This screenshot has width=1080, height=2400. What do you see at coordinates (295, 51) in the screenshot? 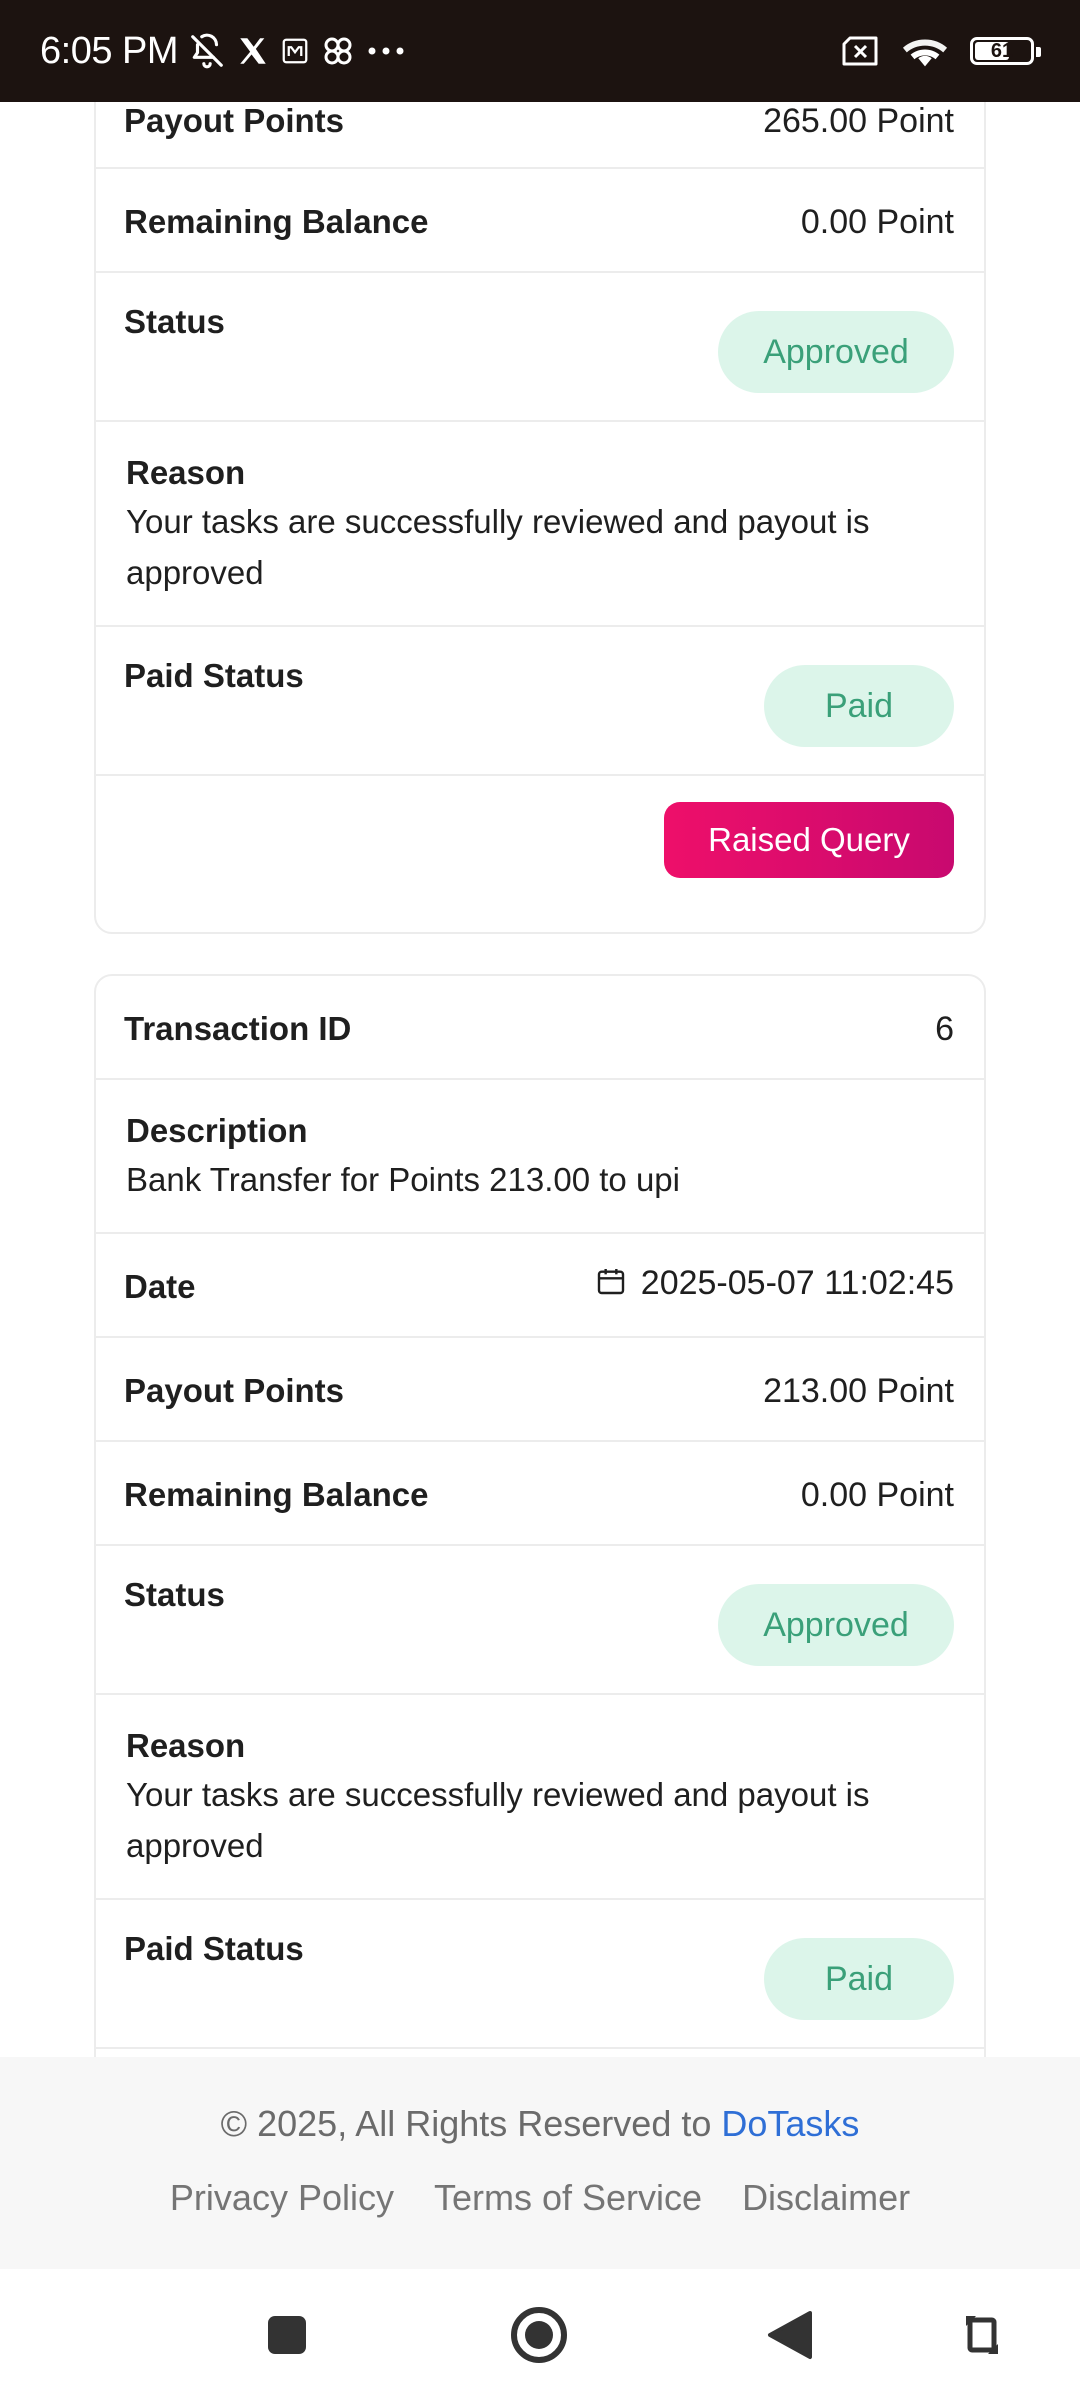
I see `m-icon` at bounding box center [295, 51].